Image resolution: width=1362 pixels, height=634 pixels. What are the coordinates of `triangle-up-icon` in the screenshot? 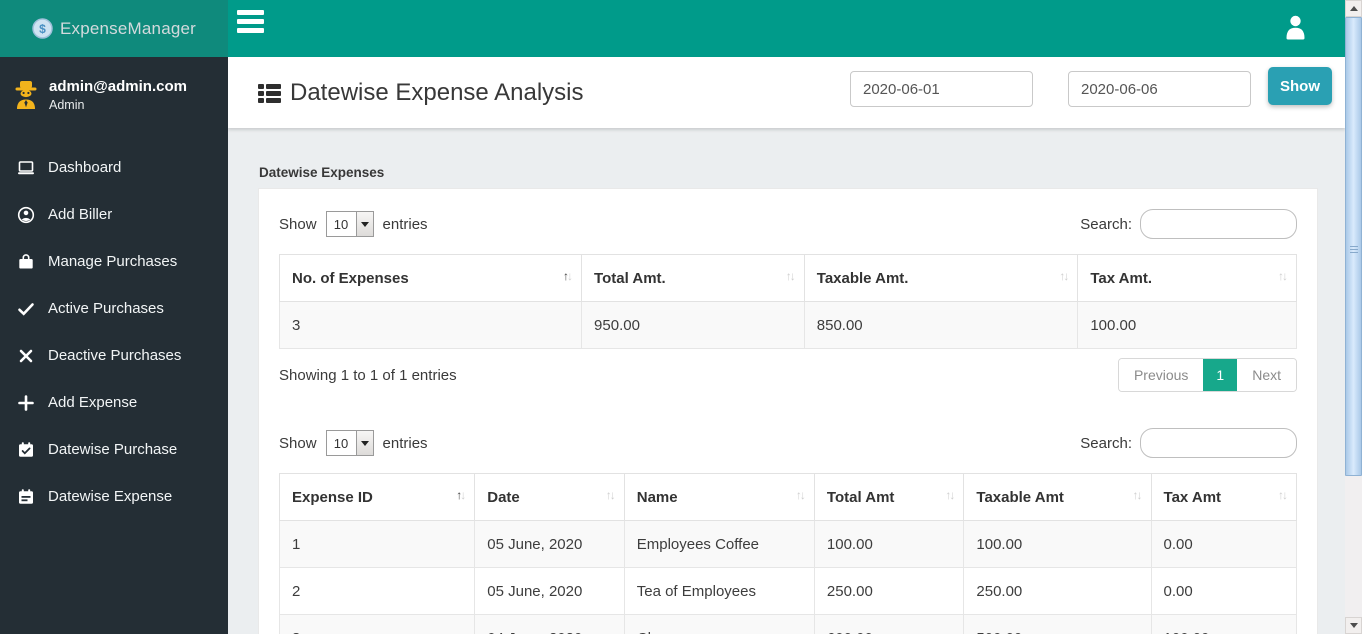 It's located at (1353, 8).